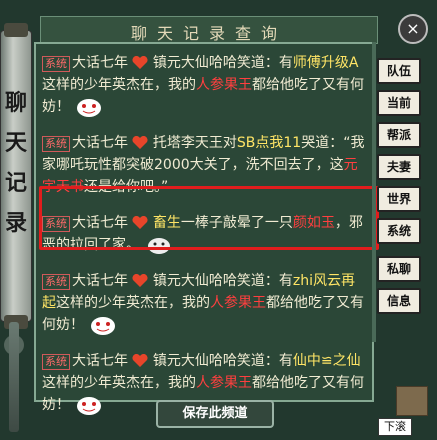 The image size is (437, 440). What do you see at coordinates (269, 143) in the screenshot?
I see `player-name: SB点我11` at bounding box center [269, 143].